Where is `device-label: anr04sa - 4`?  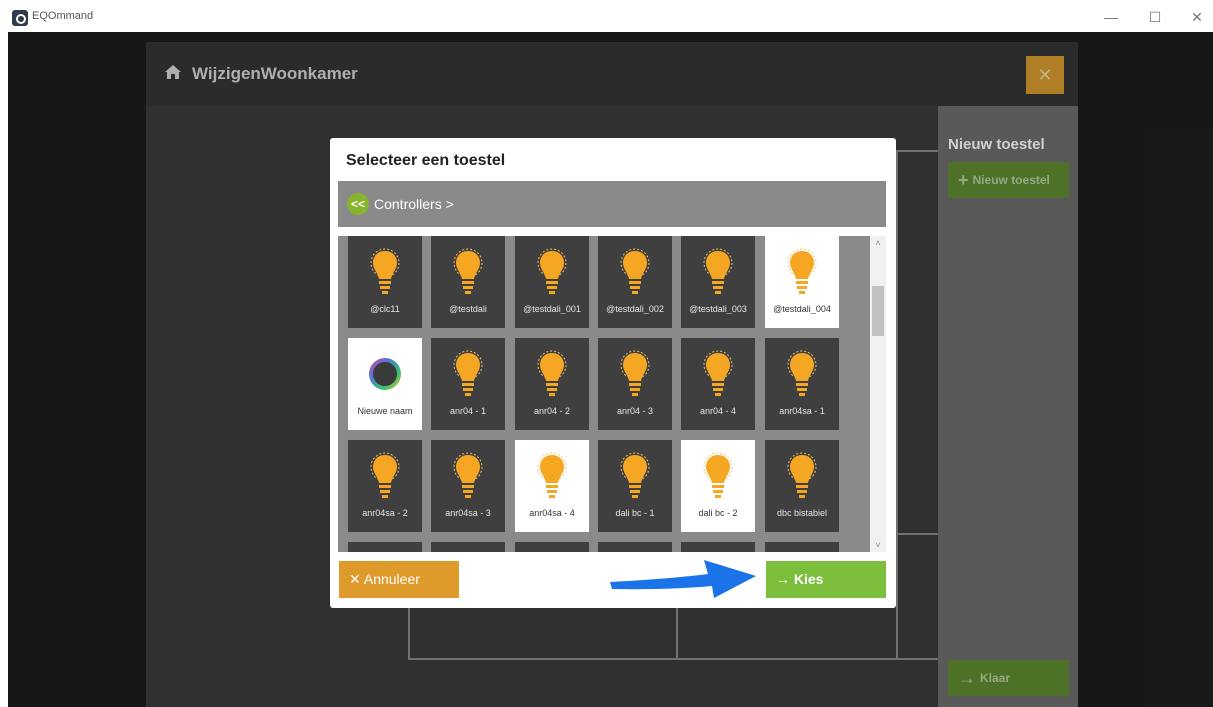 device-label: anr04sa - 4 is located at coordinates (552, 513).